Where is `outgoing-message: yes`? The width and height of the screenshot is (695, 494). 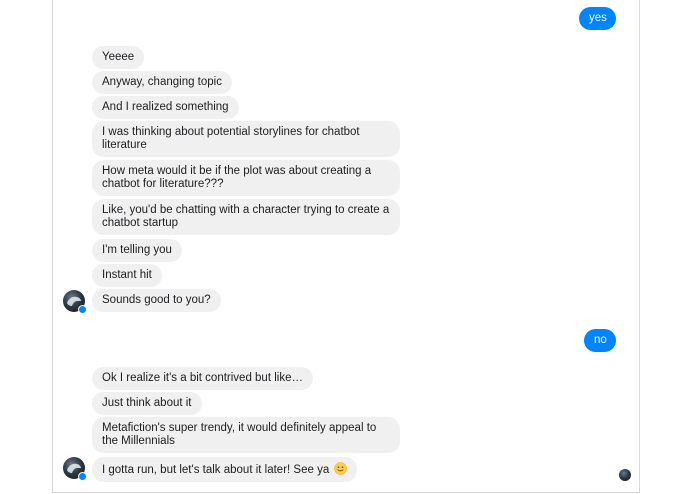 outgoing-message: yes is located at coordinates (597, 18).